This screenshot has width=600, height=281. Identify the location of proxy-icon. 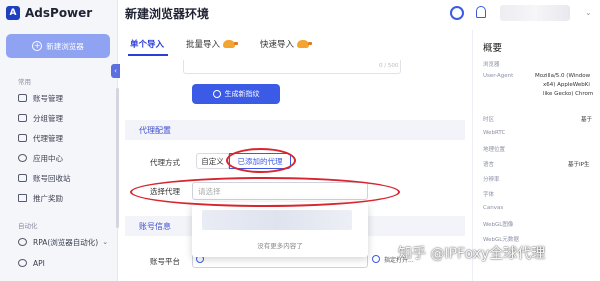
(22, 138).